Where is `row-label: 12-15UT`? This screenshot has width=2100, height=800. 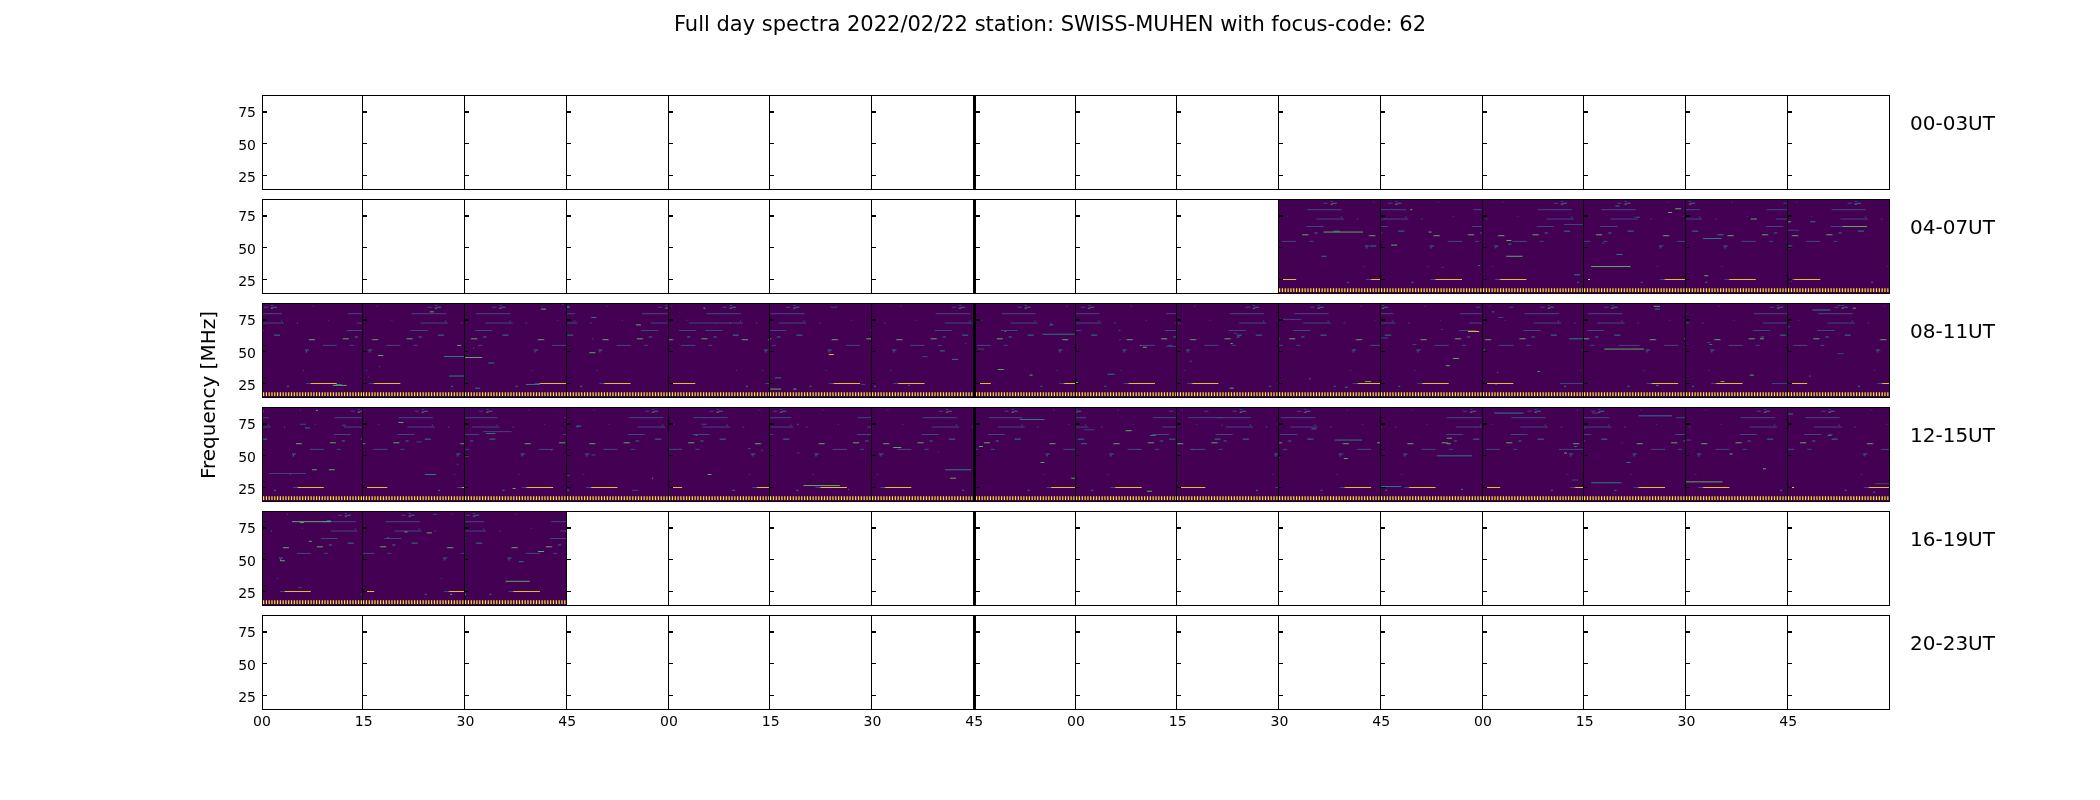
row-label: 12-15UT is located at coordinates (1952, 435).